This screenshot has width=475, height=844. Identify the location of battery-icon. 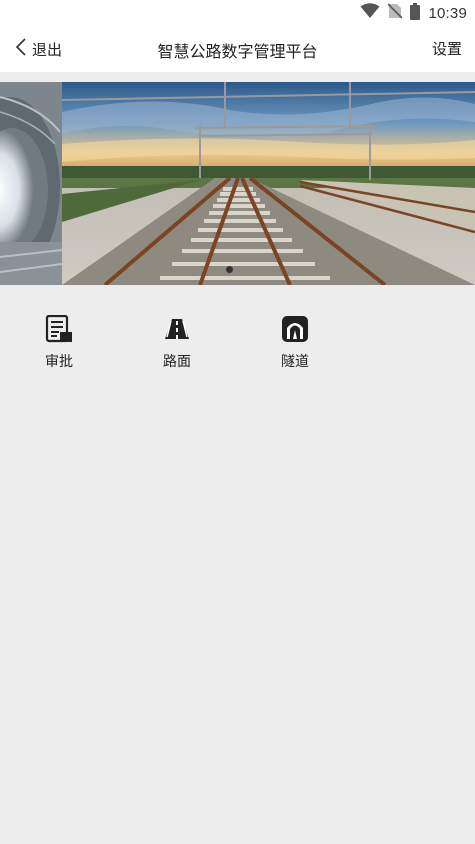
(415, 13).